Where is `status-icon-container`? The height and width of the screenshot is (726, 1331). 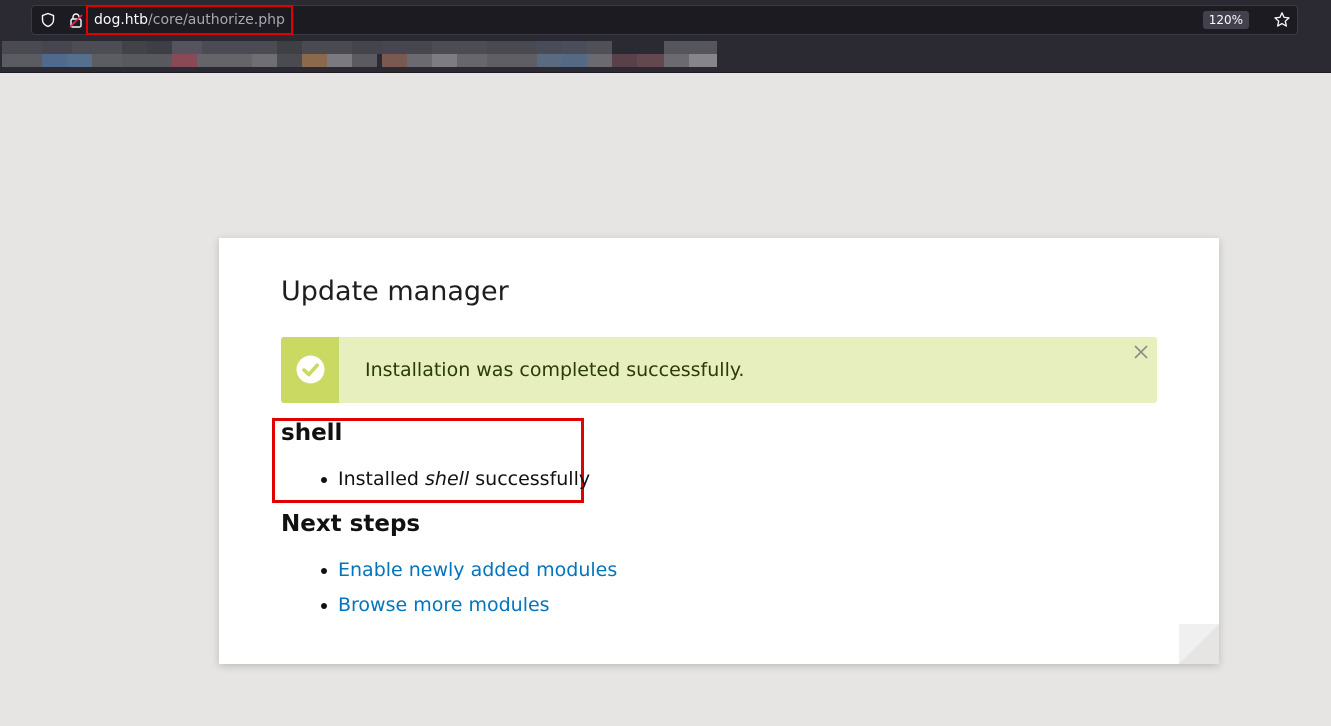
status-icon-container is located at coordinates (310, 370).